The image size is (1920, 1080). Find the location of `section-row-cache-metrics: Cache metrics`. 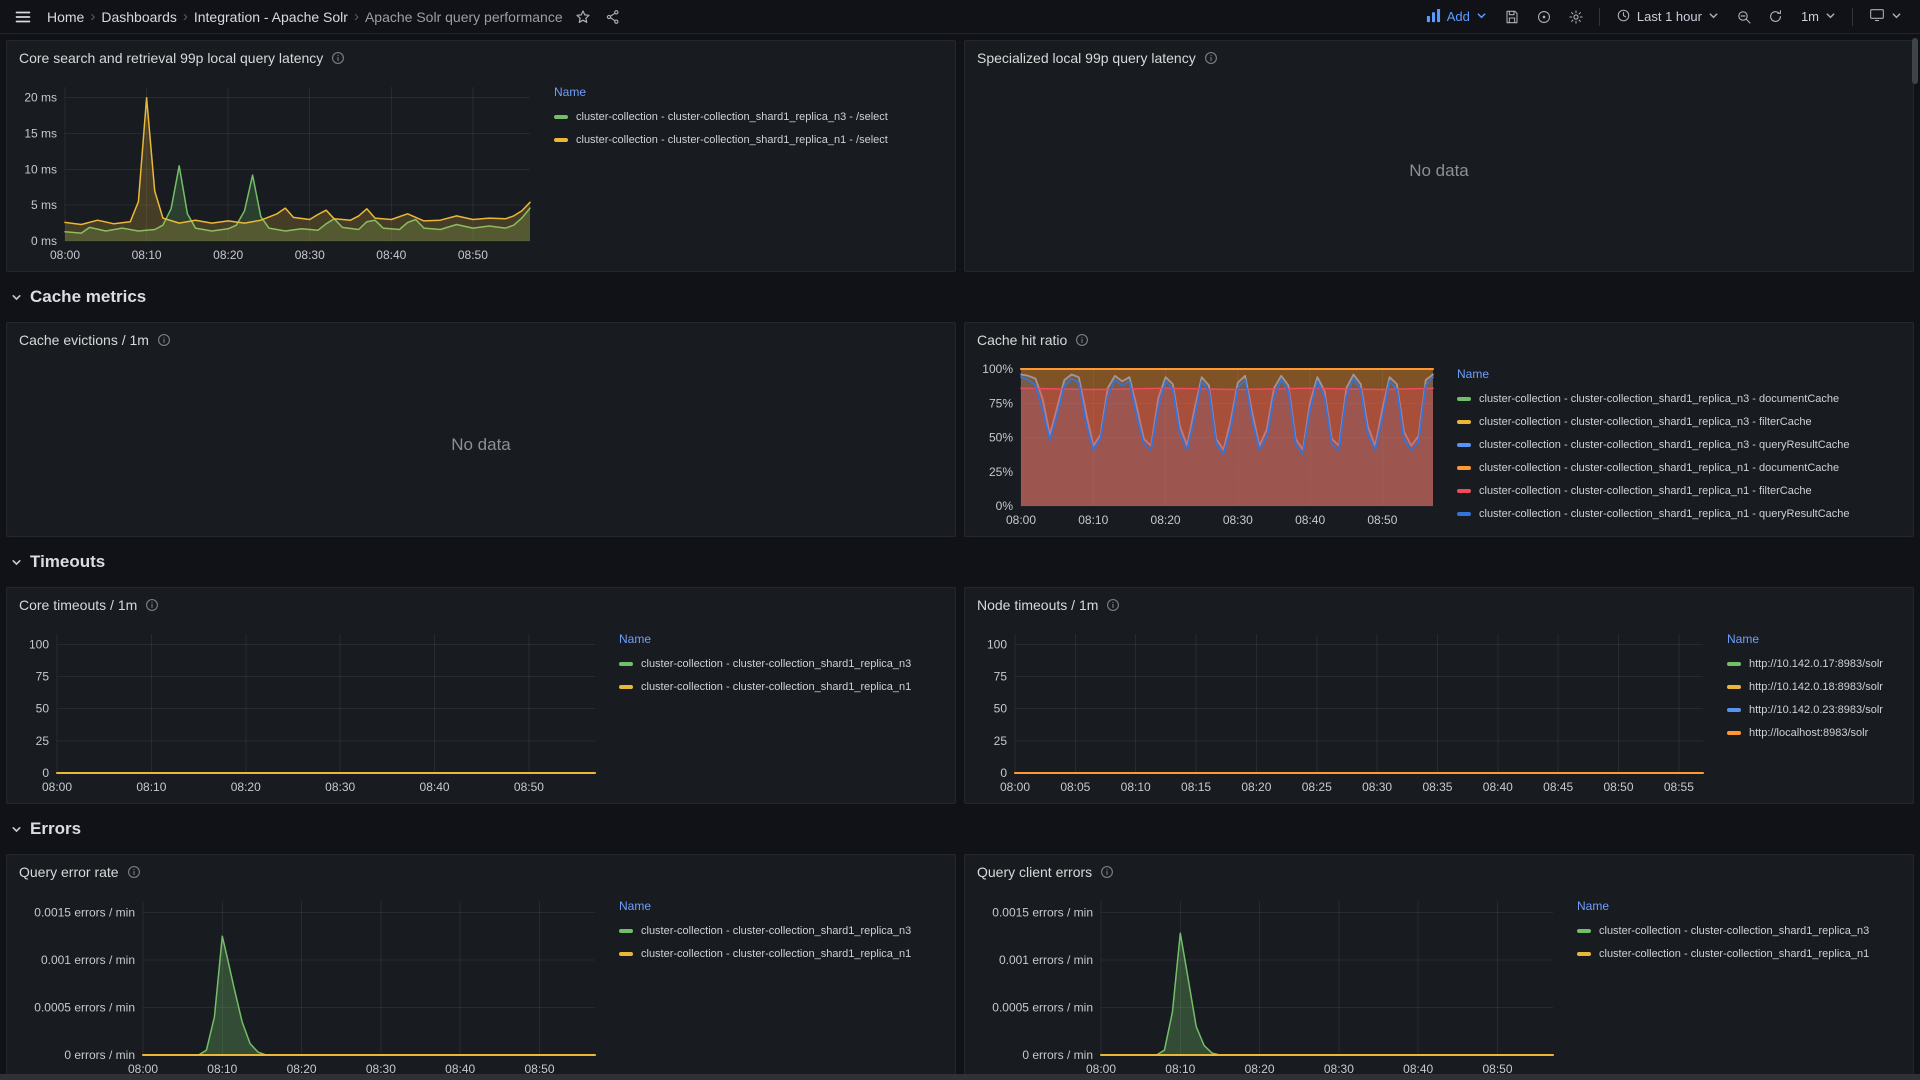

section-row-cache-metrics: Cache metrics is located at coordinates (960, 297).